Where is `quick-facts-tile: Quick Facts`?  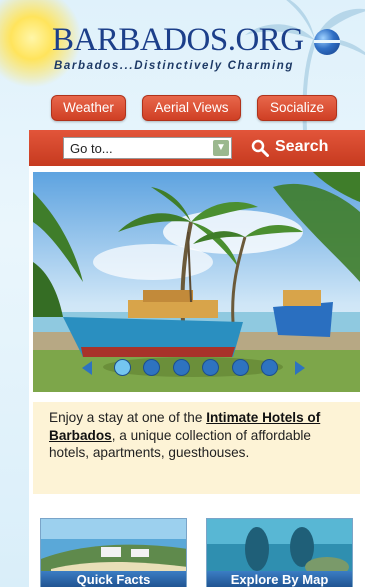
quick-facts-tile: Quick Facts is located at coordinates (113, 552).